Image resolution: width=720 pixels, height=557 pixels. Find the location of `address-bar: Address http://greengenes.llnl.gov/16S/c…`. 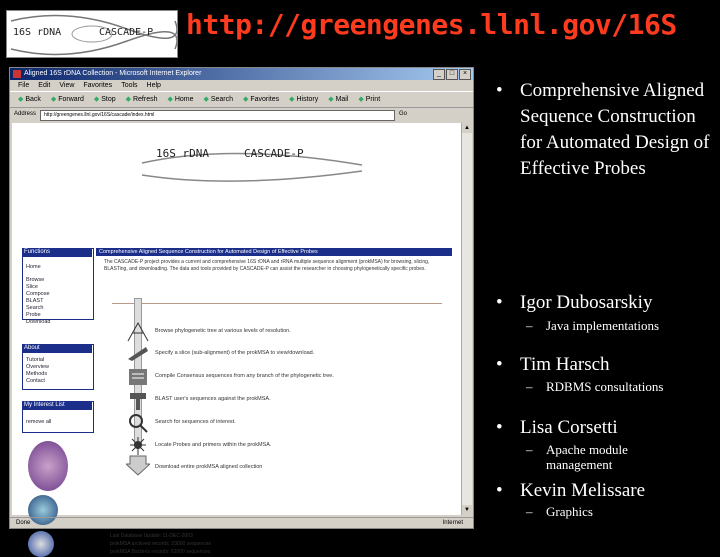

address-bar: Address http://greengenes.llnl.gov/16S/c… is located at coordinates (241, 114).